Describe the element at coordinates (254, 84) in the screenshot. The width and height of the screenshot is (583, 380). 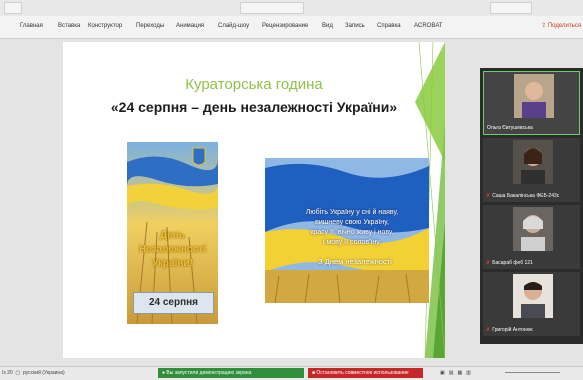
I see `slide-title: Кураторська година` at that location.